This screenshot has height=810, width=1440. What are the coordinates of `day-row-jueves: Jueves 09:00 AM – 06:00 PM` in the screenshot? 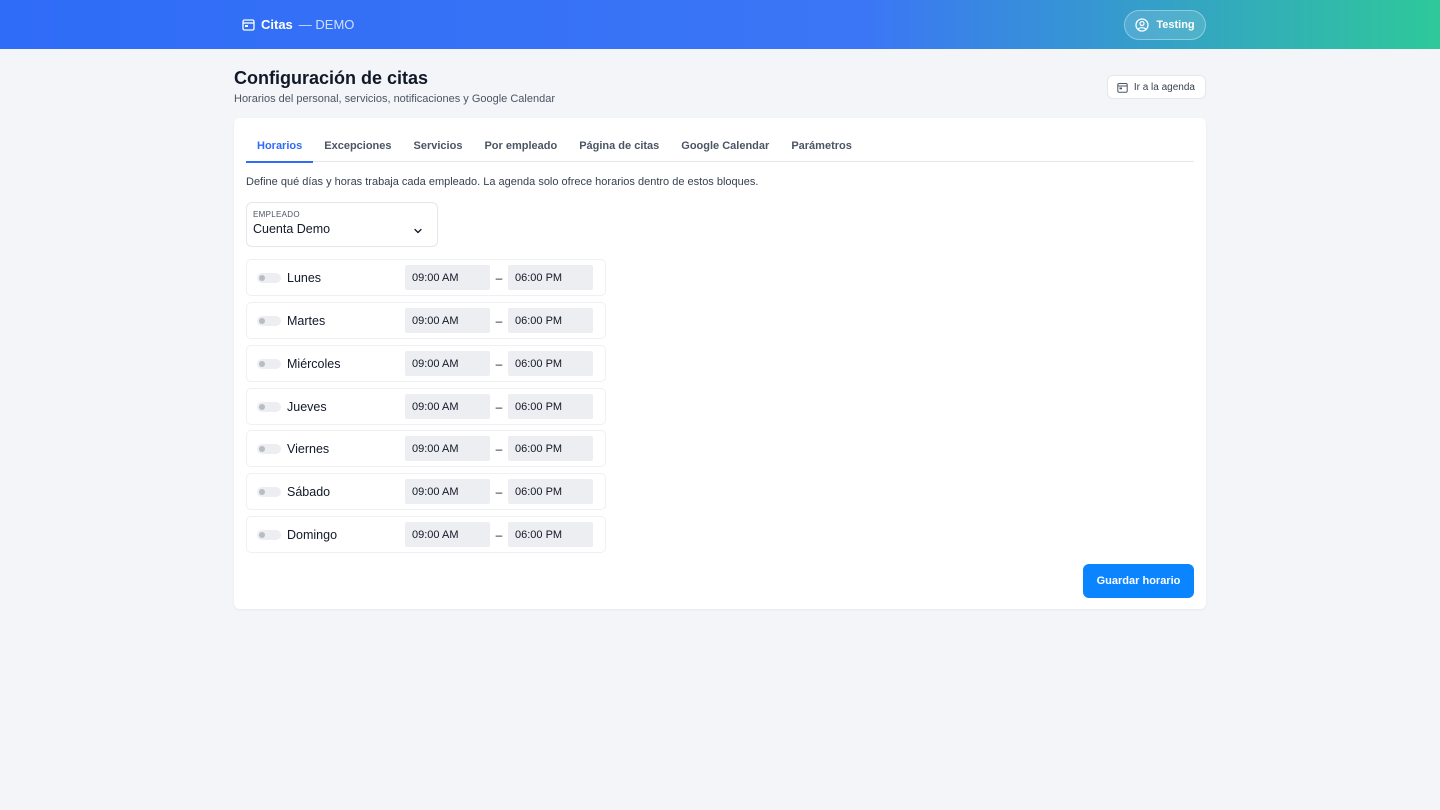 It's located at (426, 406).